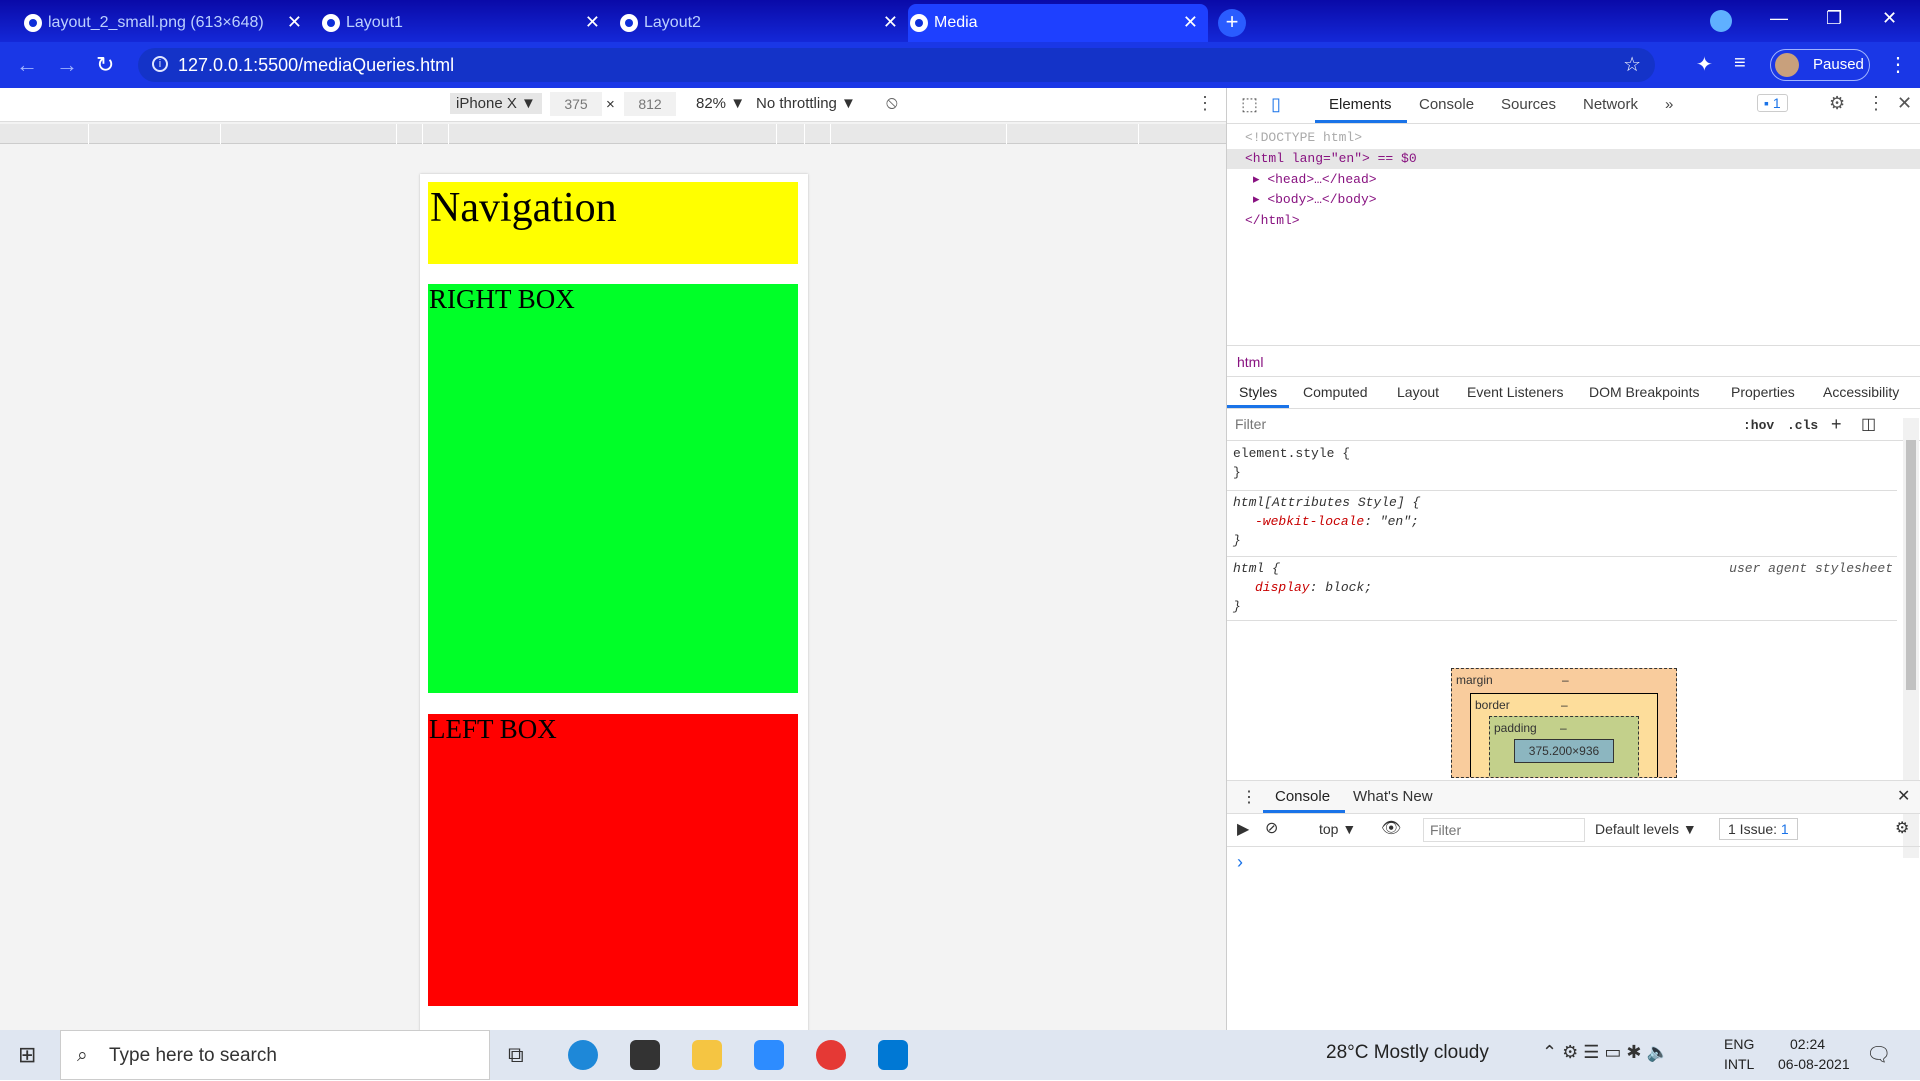  I want to click on tab-accessibility: Accessibility, so click(1861, 392).